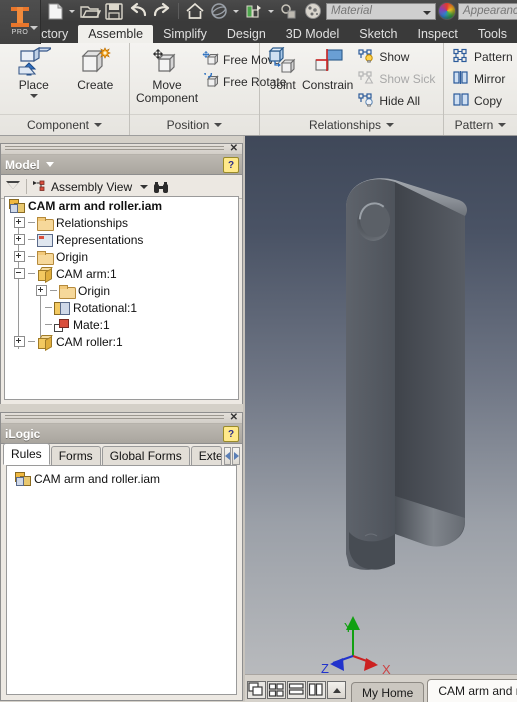 This screenshot has width=517, height=702. What do you see at coordinates (227, 456) in the screenshot?
I see `tabs-scroll-left-button` at bounding box center [227, 456].